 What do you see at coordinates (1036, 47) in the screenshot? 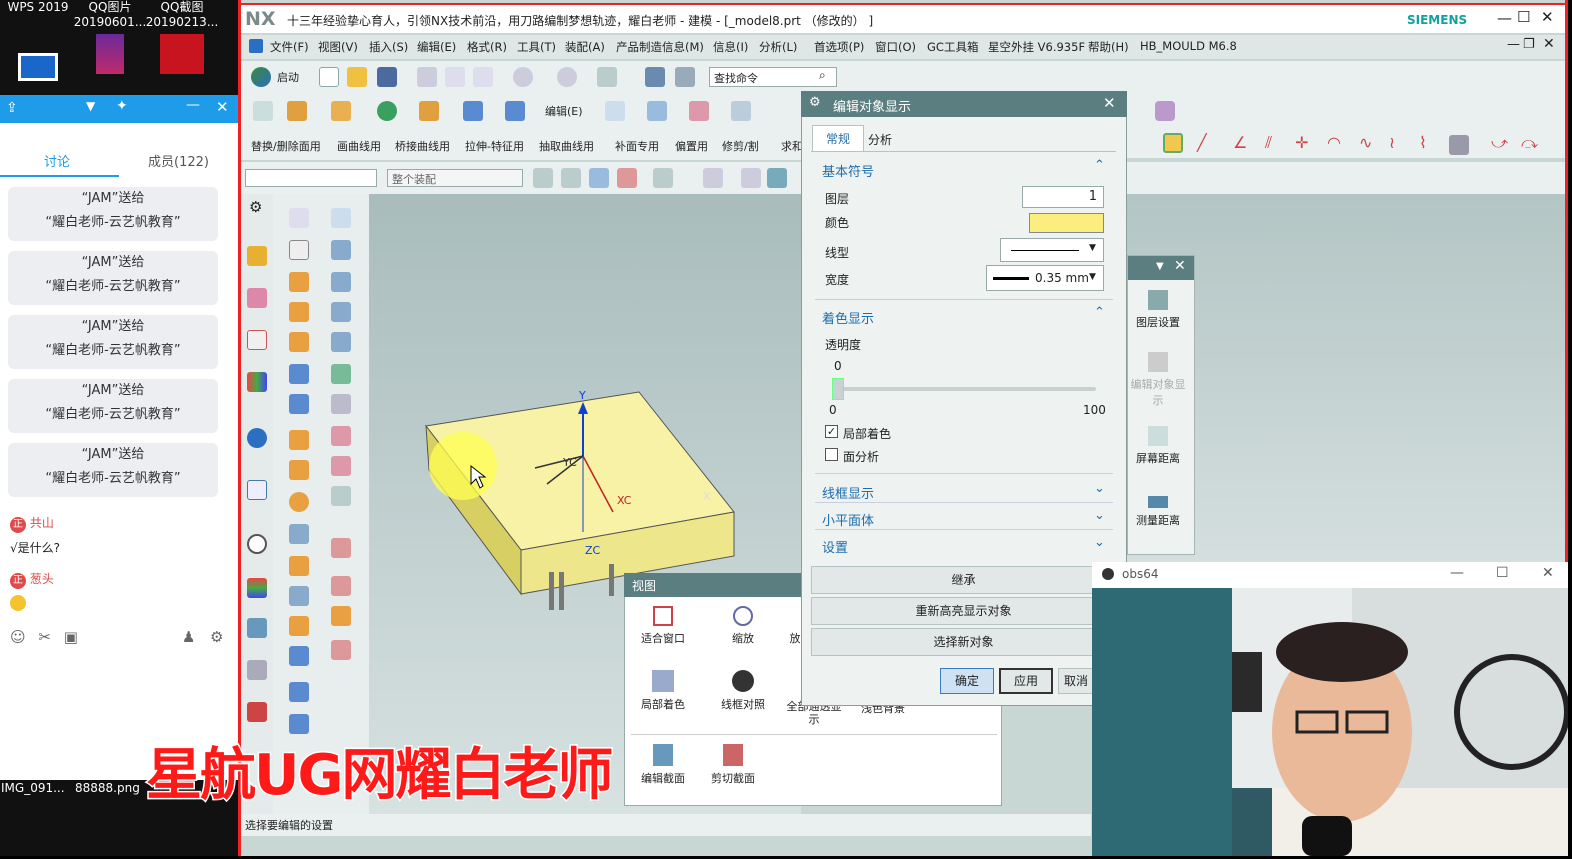
I see `menu-plugin: 星空外挂 V6.935F` at bounding box center [1036, 47].